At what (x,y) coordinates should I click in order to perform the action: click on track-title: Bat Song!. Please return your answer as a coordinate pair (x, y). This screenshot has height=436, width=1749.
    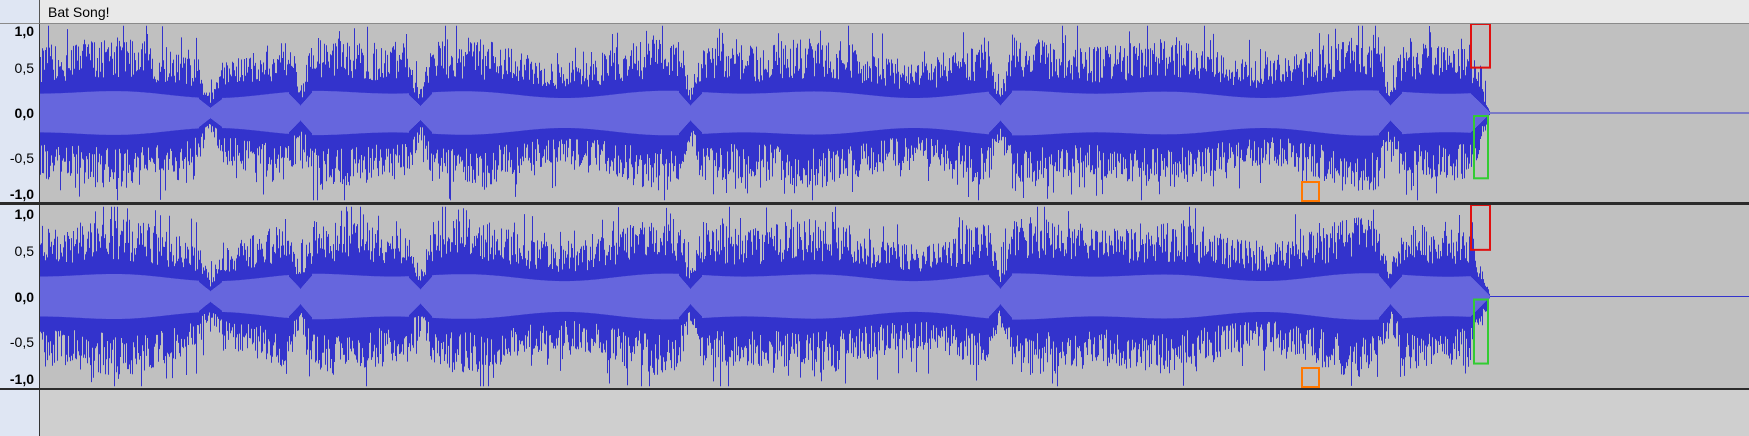
    Looking at the image, I should click on (79, 12).